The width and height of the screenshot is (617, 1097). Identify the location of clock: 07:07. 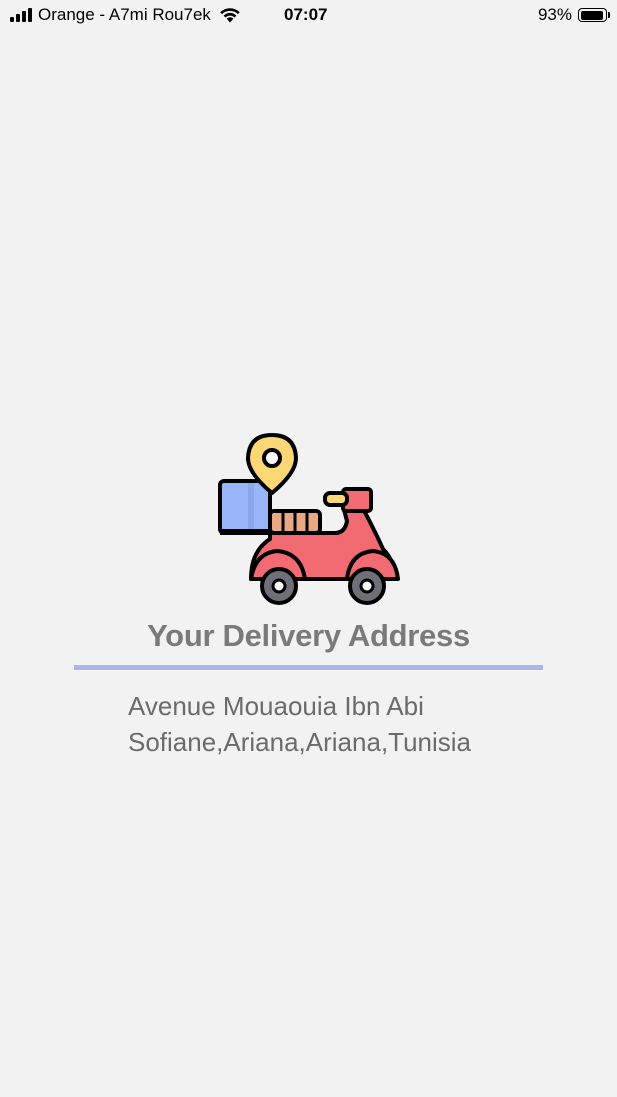
(306, 14).